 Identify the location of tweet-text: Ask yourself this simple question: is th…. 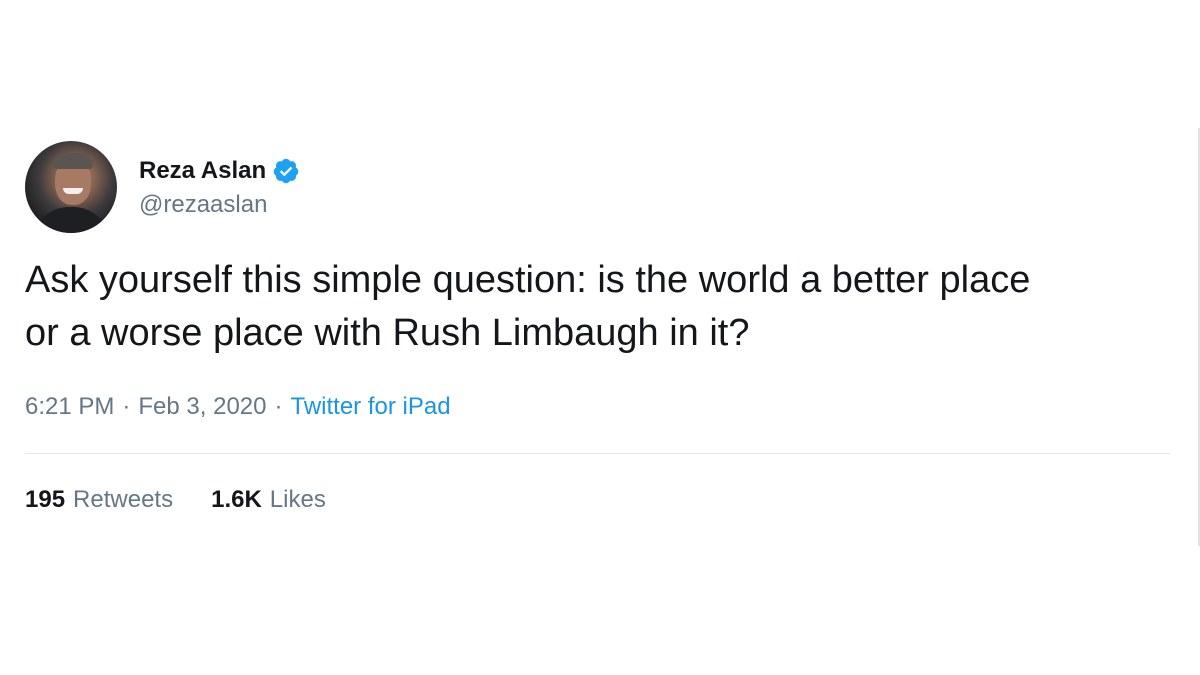
(590, 307).